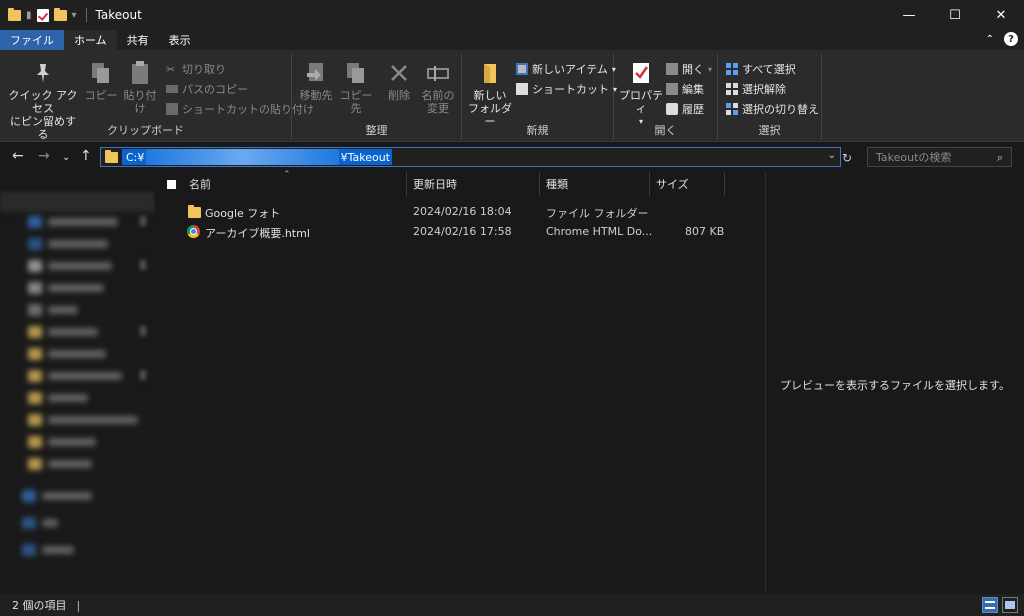 The image size is (1024, 616). What do you see at coordinates (74, 15) in the screenshot?
I see `customize-toolbar-icon: ▾` at bounding box center [74, 15].